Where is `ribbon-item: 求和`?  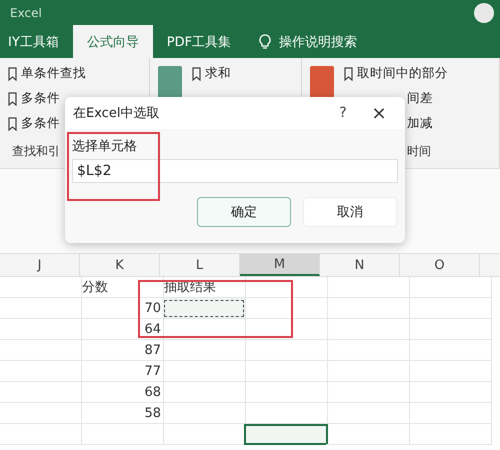
ribbon-item: 求和 is located at coordinates (211, 73).